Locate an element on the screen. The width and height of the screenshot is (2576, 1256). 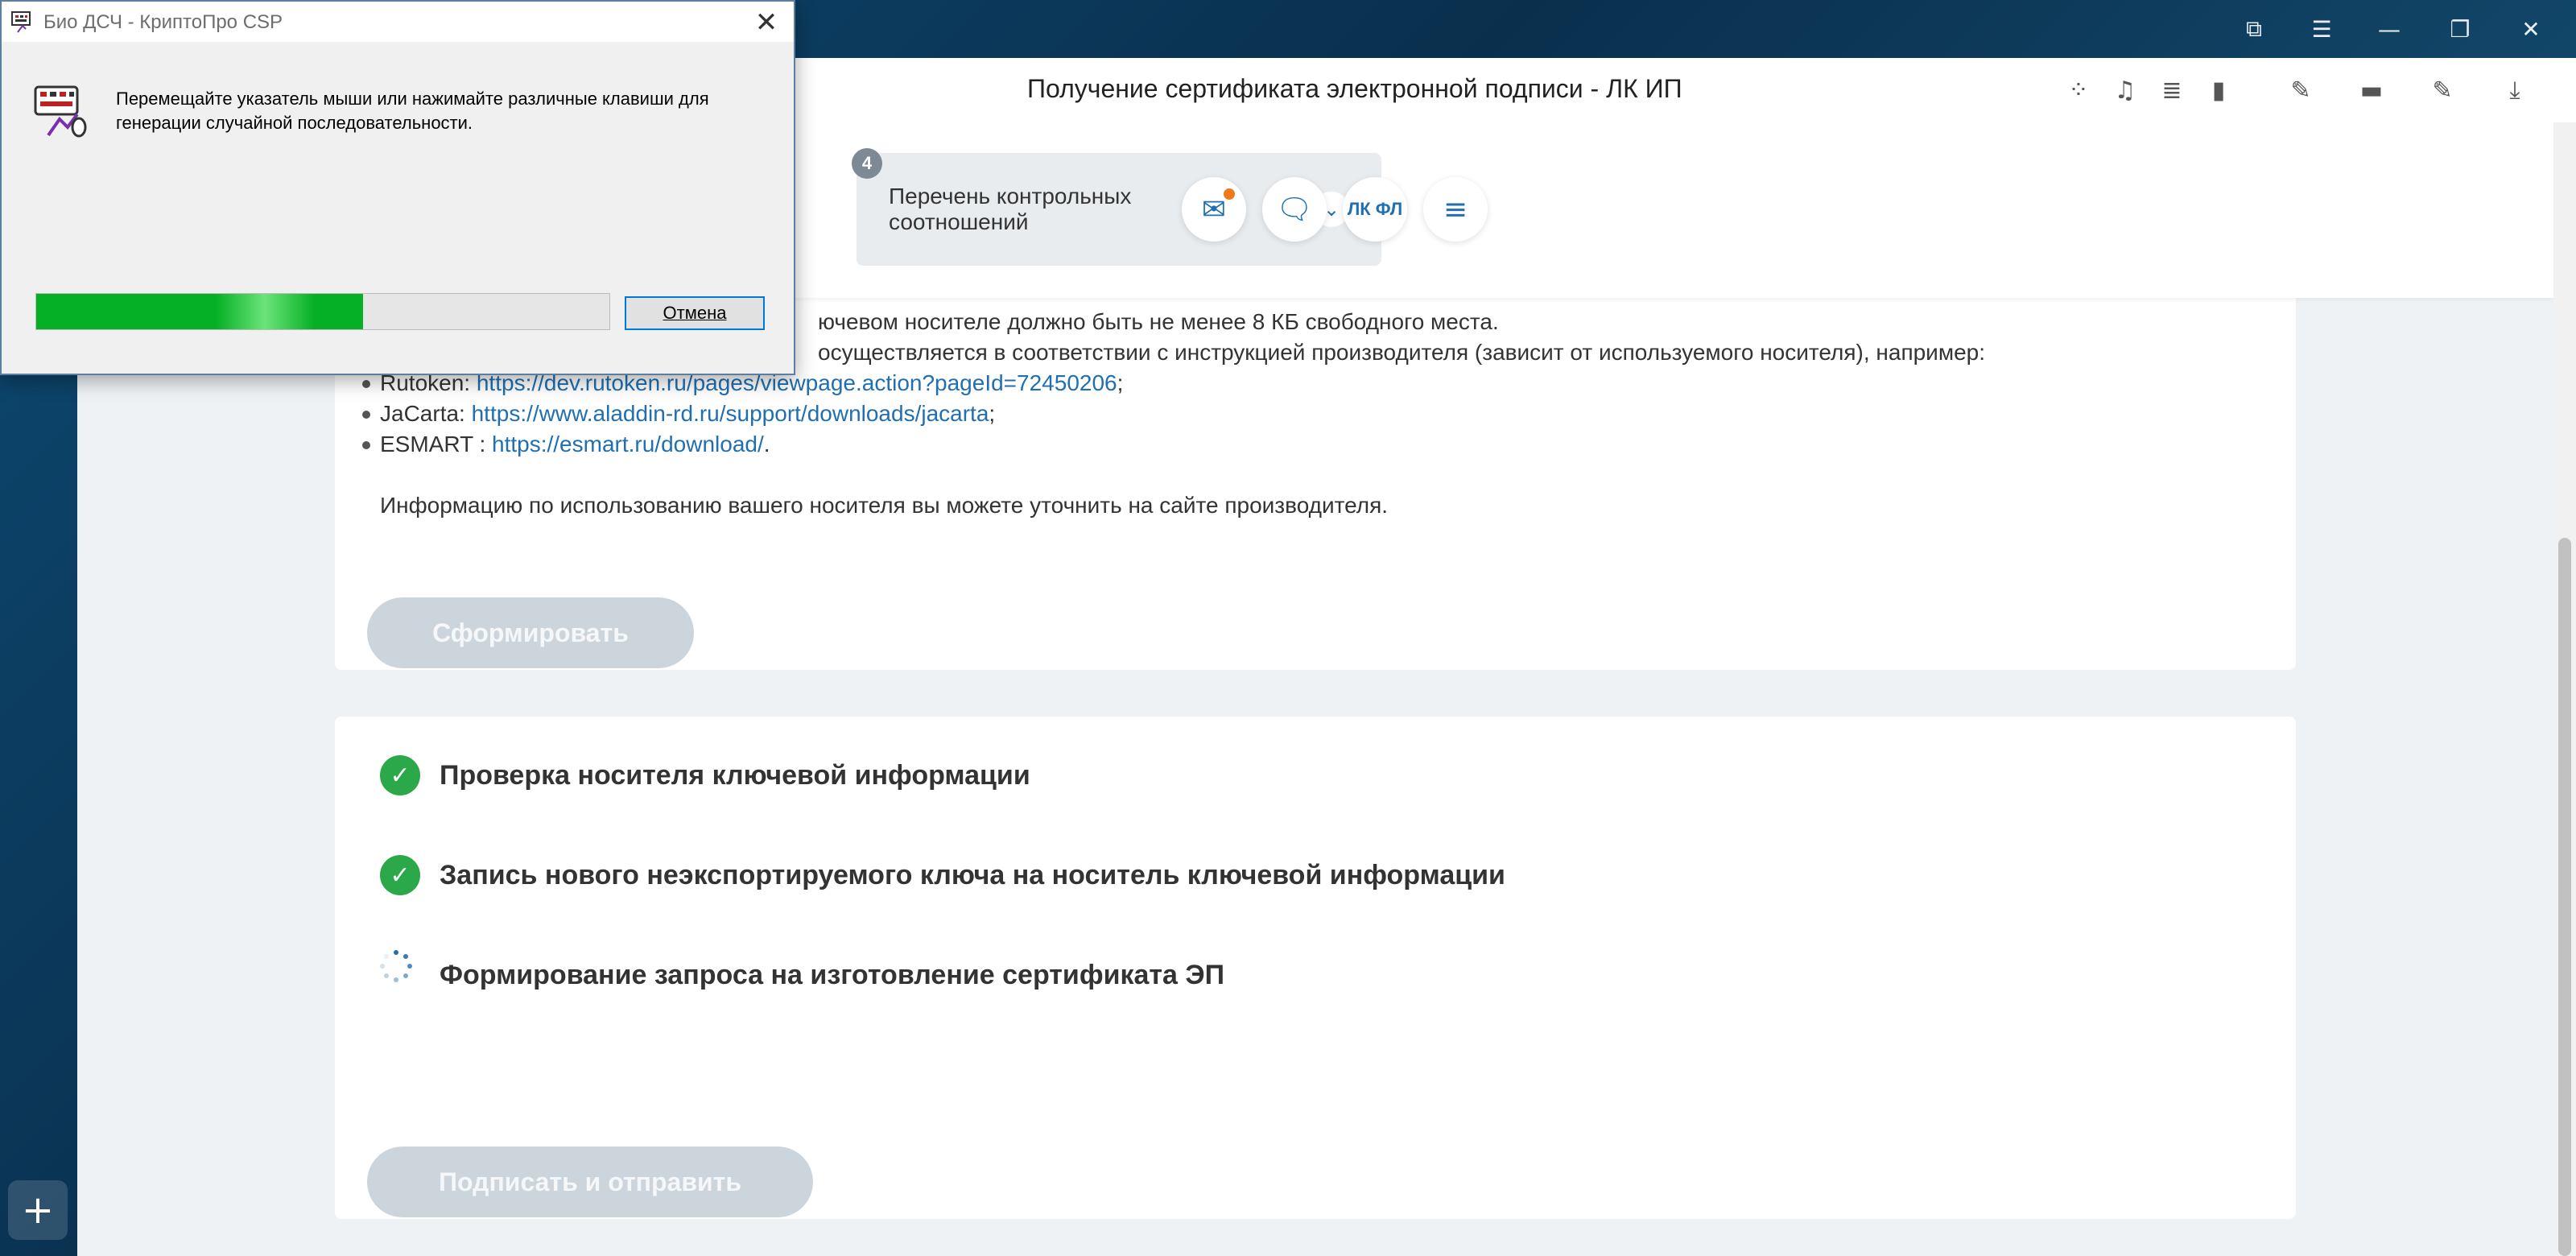
hamburger-menu-button: ≡ is located at coordinates (1455, 209).